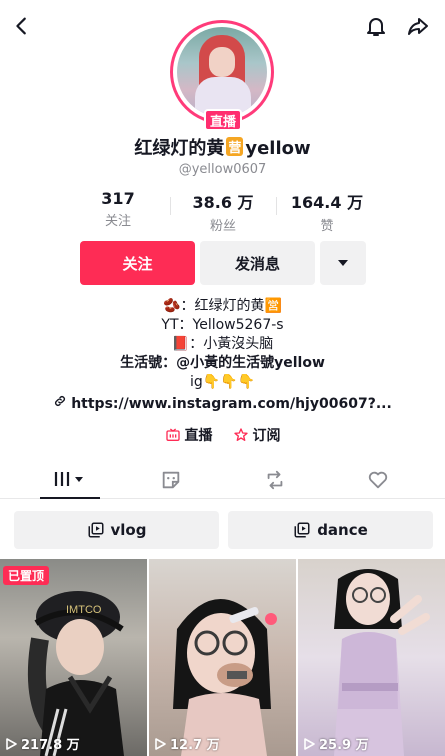 The height and width of the screenshot is (756, 445). What do you see at coordinates (137, 263) in the screenshot?
I see `follow-button: 关注` at bounding box center [137, 263].